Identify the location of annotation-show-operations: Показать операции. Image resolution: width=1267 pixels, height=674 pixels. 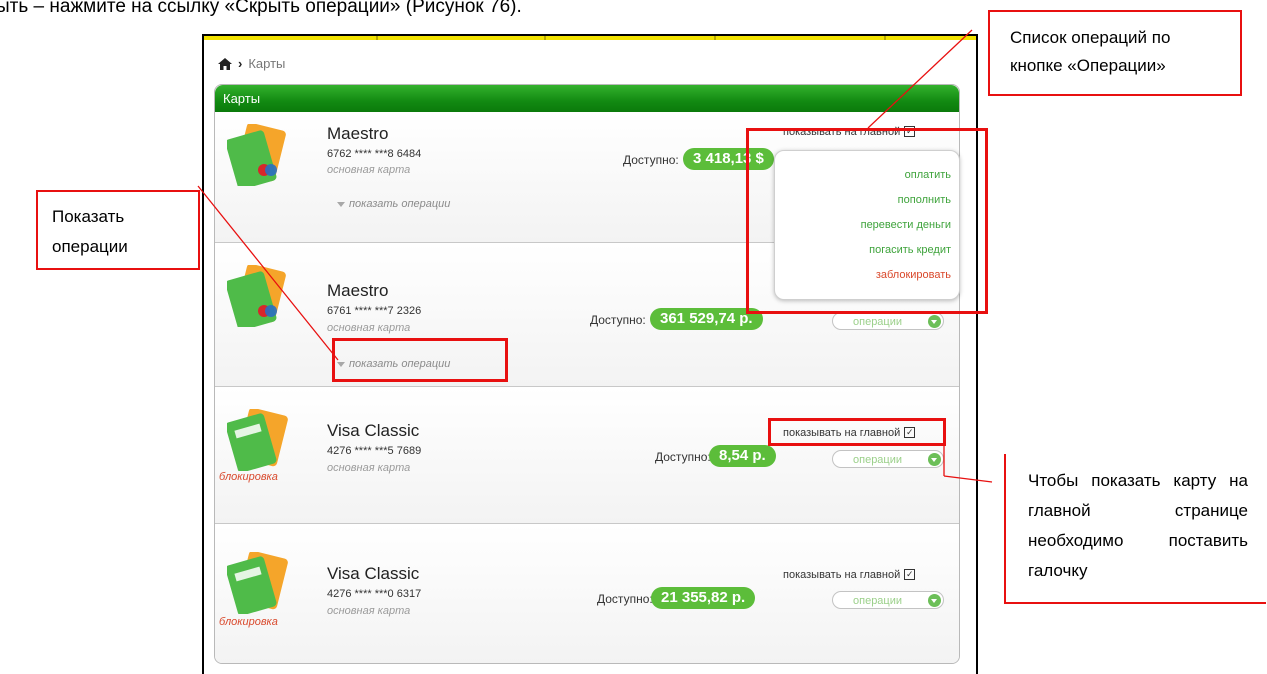
(118, 230).